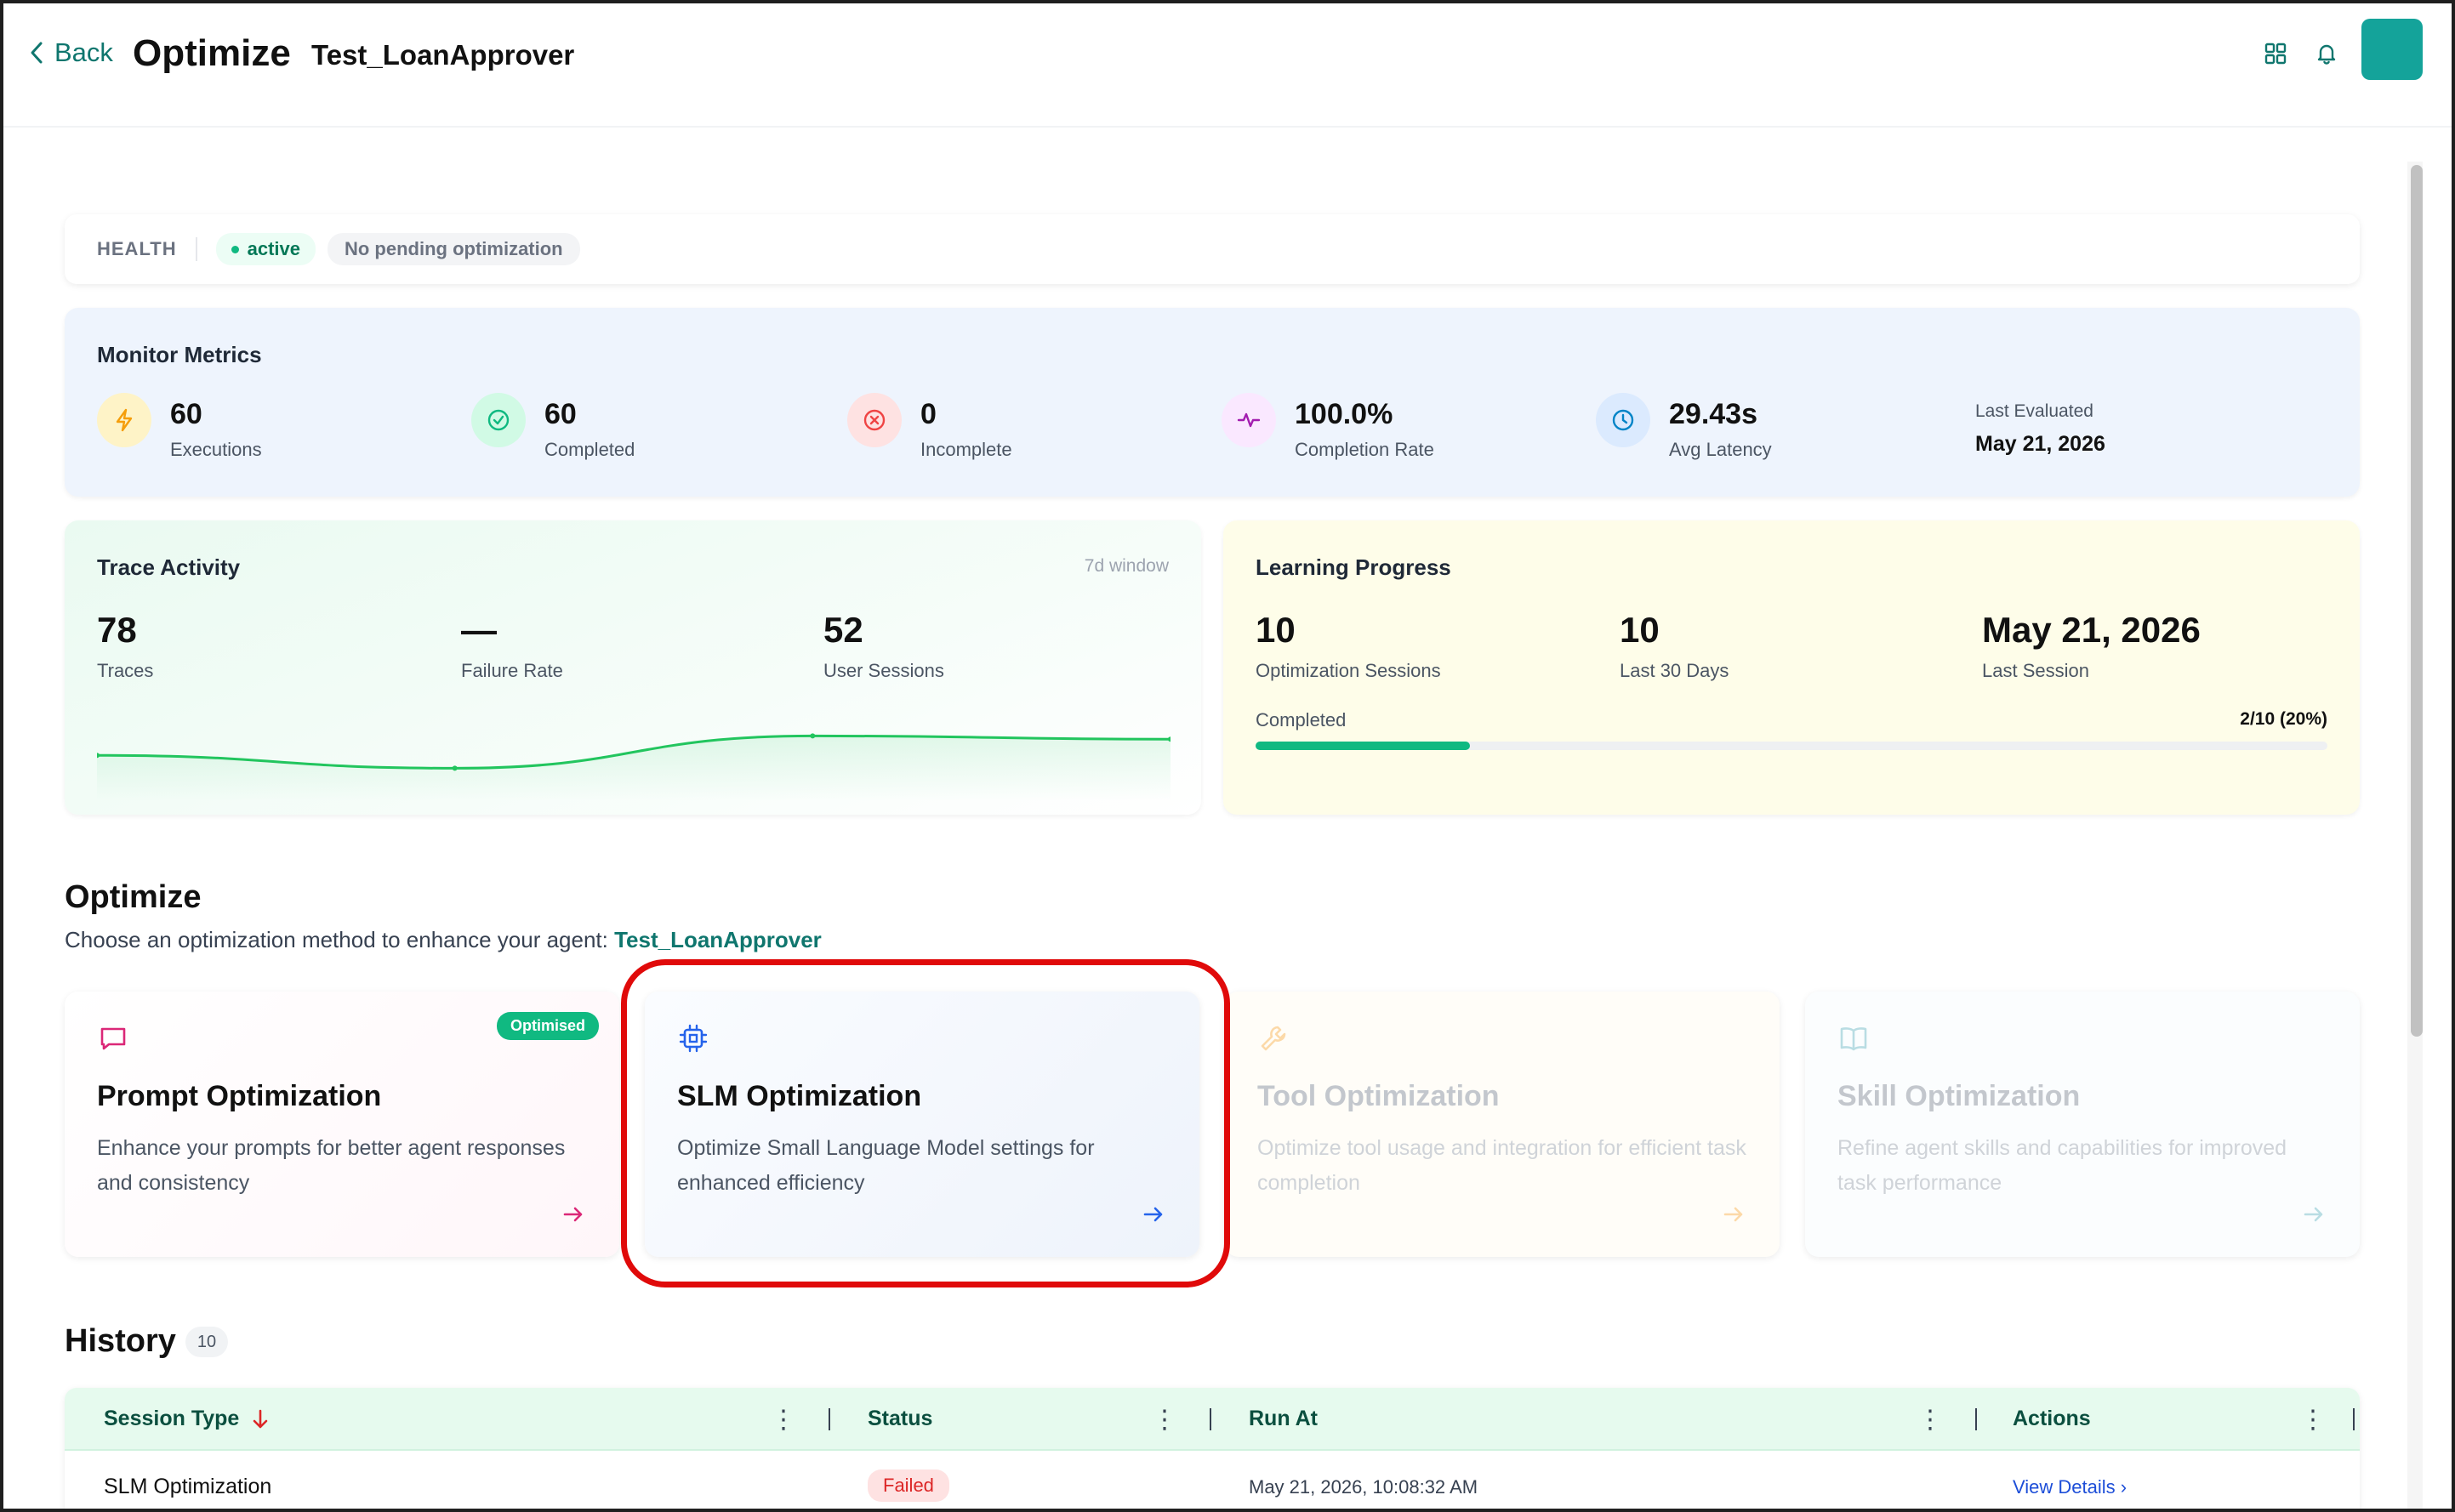  Describe the element at coordinates (928, 414) in the screenshot. I see `metric-value: 0` at that location.